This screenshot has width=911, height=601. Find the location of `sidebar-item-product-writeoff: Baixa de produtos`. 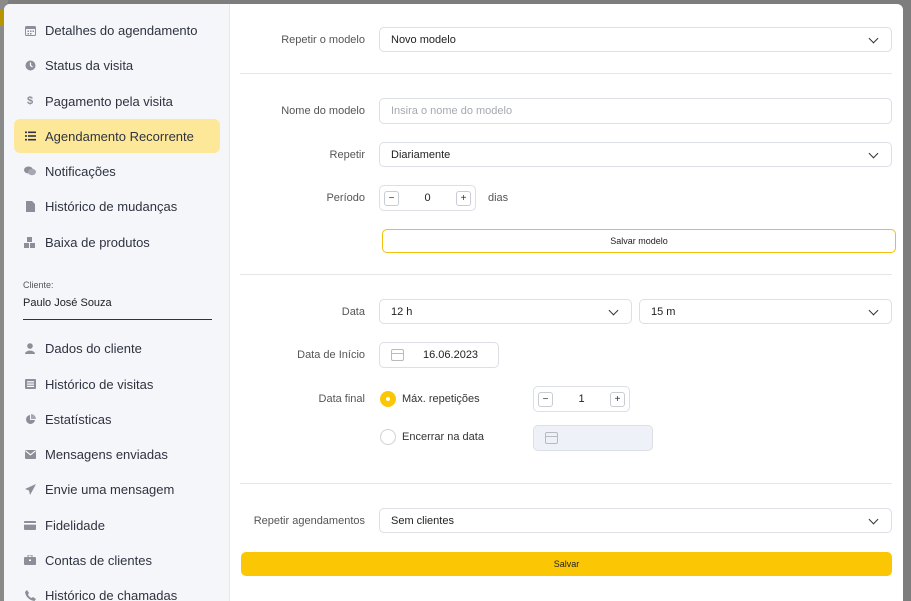

sidebar-item-product-writeoff: Baixa de produtos is located at coordinates (117, 242).